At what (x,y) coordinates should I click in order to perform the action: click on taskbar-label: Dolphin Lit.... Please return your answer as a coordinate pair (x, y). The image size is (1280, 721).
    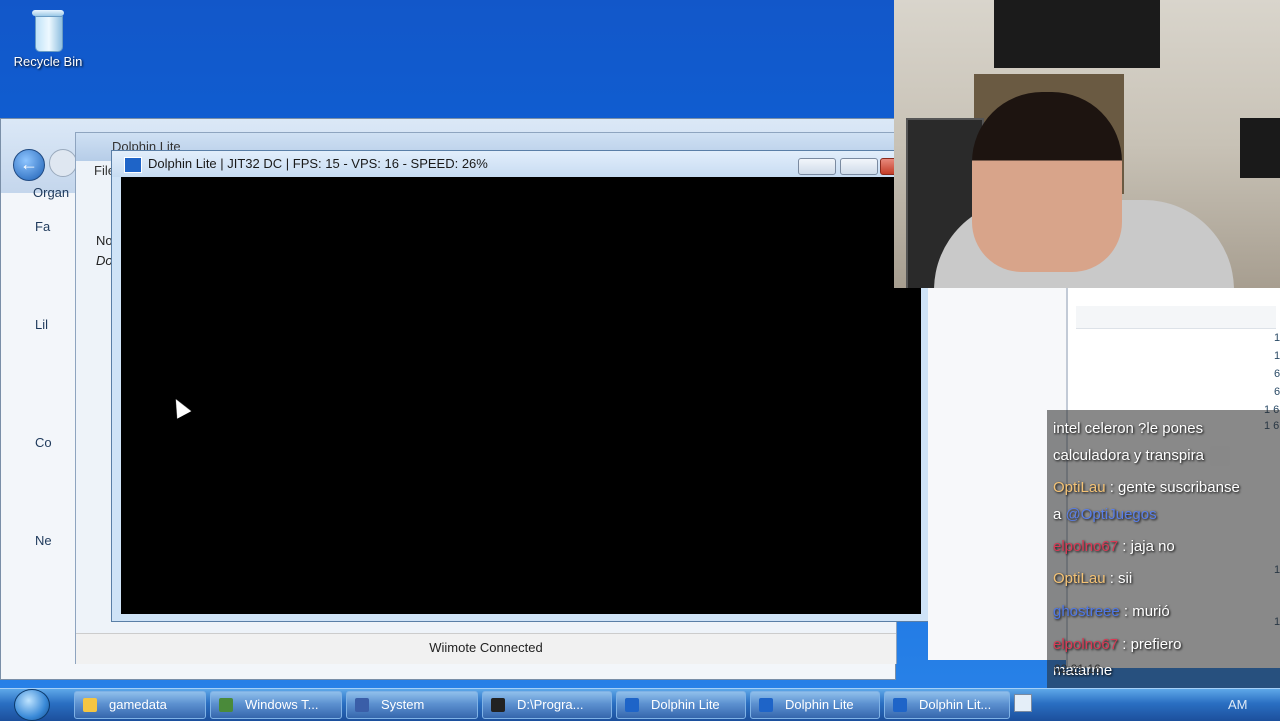
    Looking at the image, I should click on (955, 704).